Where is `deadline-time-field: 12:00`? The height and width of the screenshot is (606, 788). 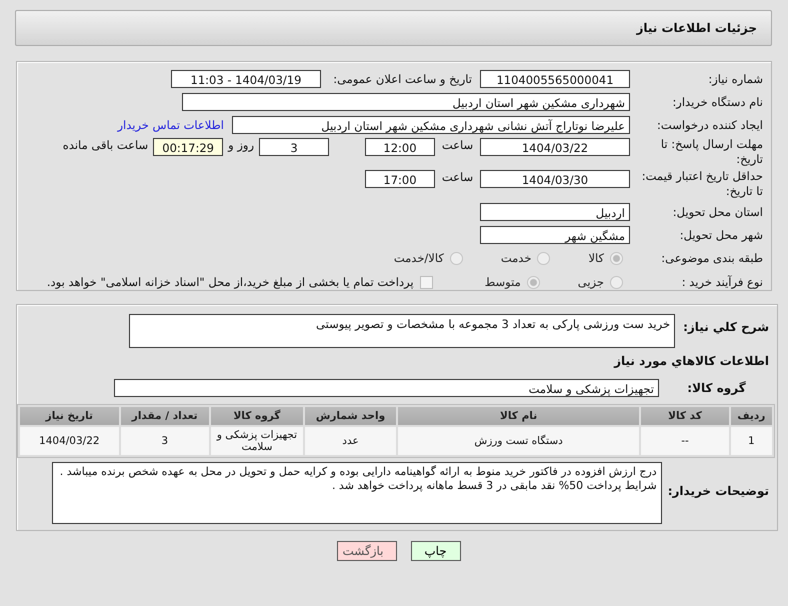
deadline-time-field: 12:00 is located at coordinates (400, 147).